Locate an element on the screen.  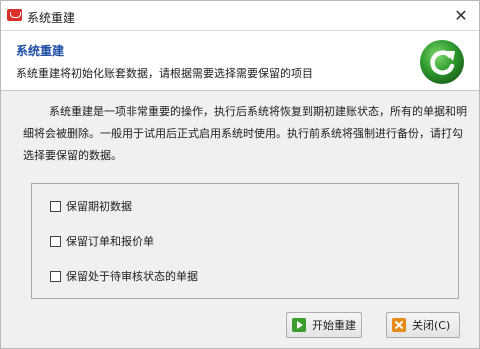
banner-subtitle: 系统重建将初始化账套数据，请根据需要选择需要保留的项目 is located at coordinates (164, 73).